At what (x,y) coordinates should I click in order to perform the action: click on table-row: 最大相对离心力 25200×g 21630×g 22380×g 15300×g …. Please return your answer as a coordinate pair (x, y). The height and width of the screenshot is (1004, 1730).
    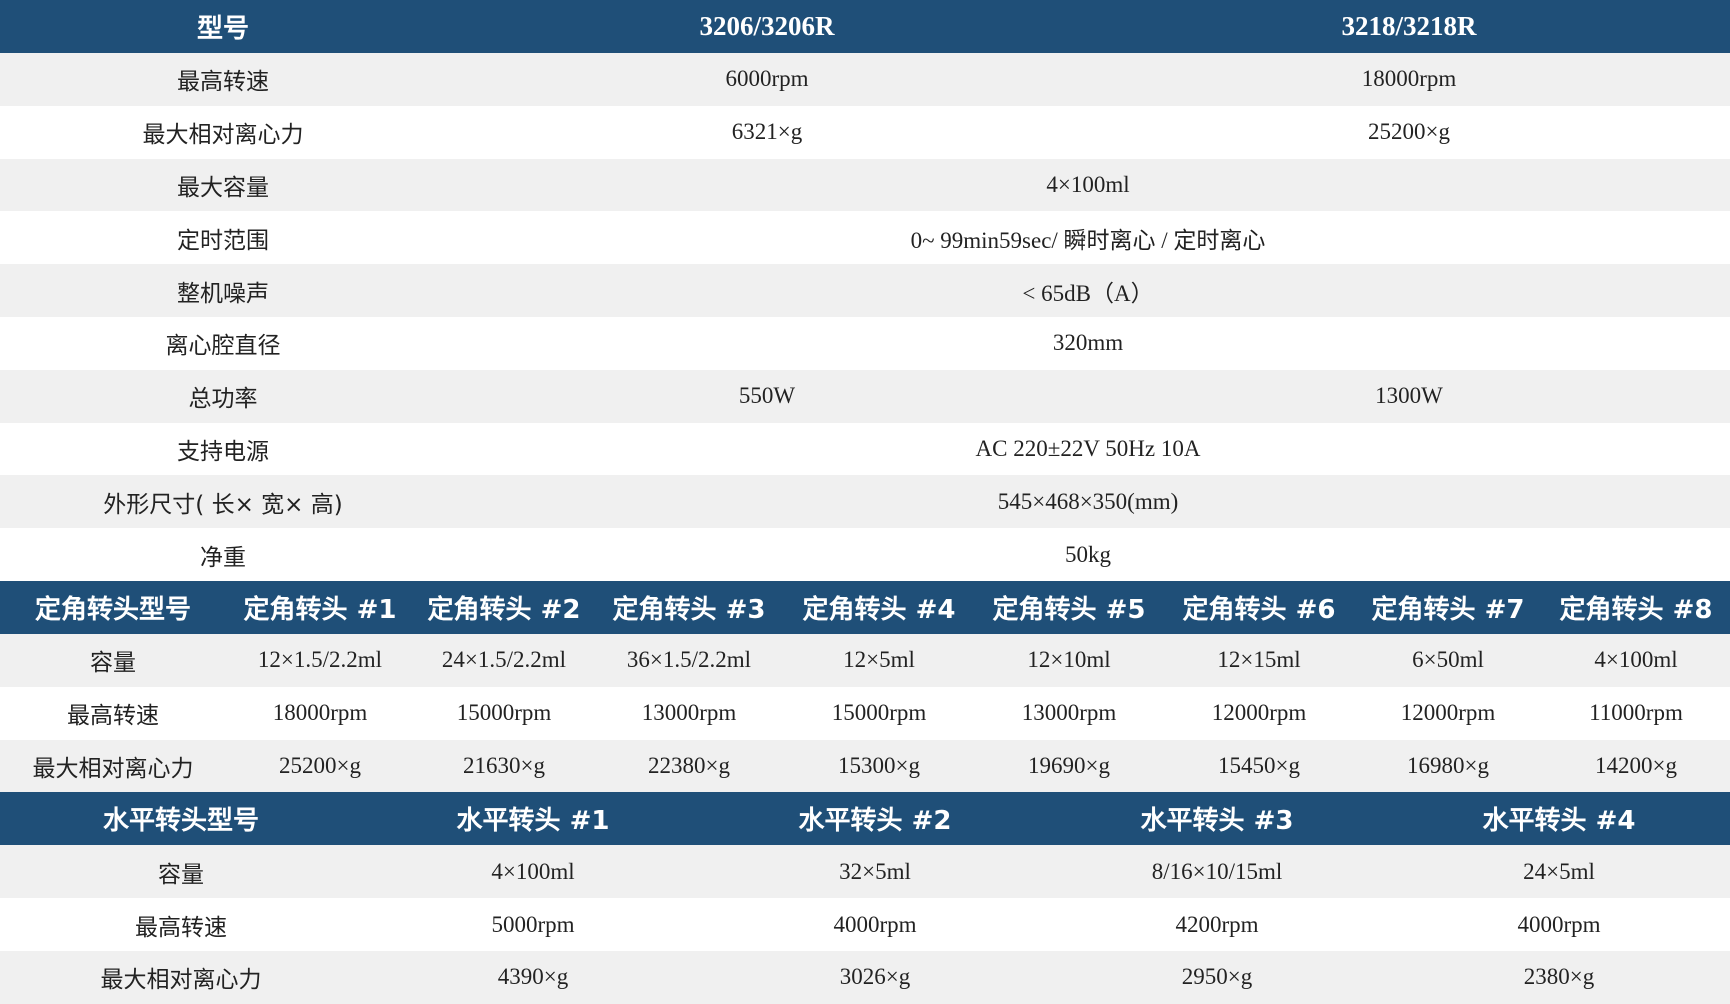
    Looking at the image, I should click on (865, 766).